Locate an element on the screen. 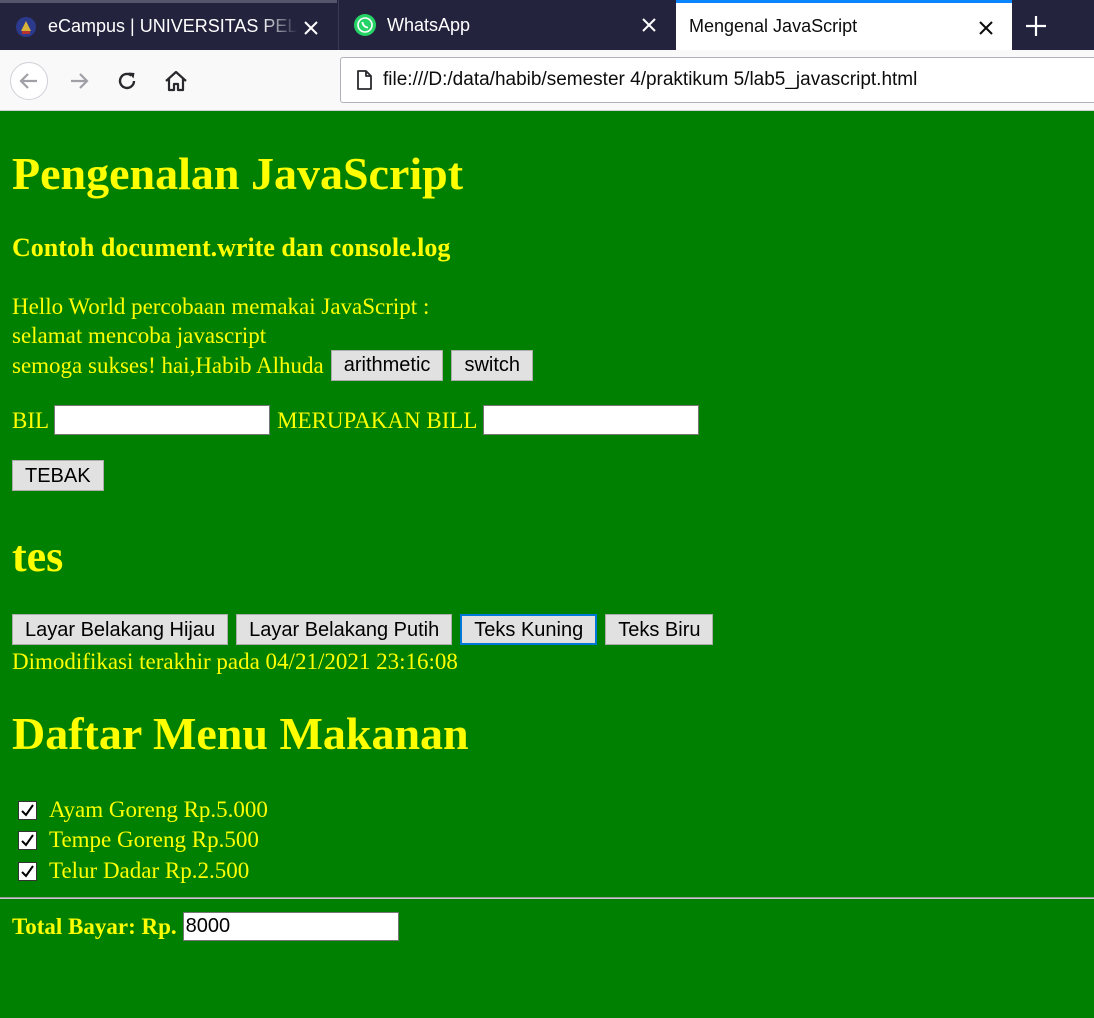  tab-title: WhatsApp is located at coordinates (429, 24).